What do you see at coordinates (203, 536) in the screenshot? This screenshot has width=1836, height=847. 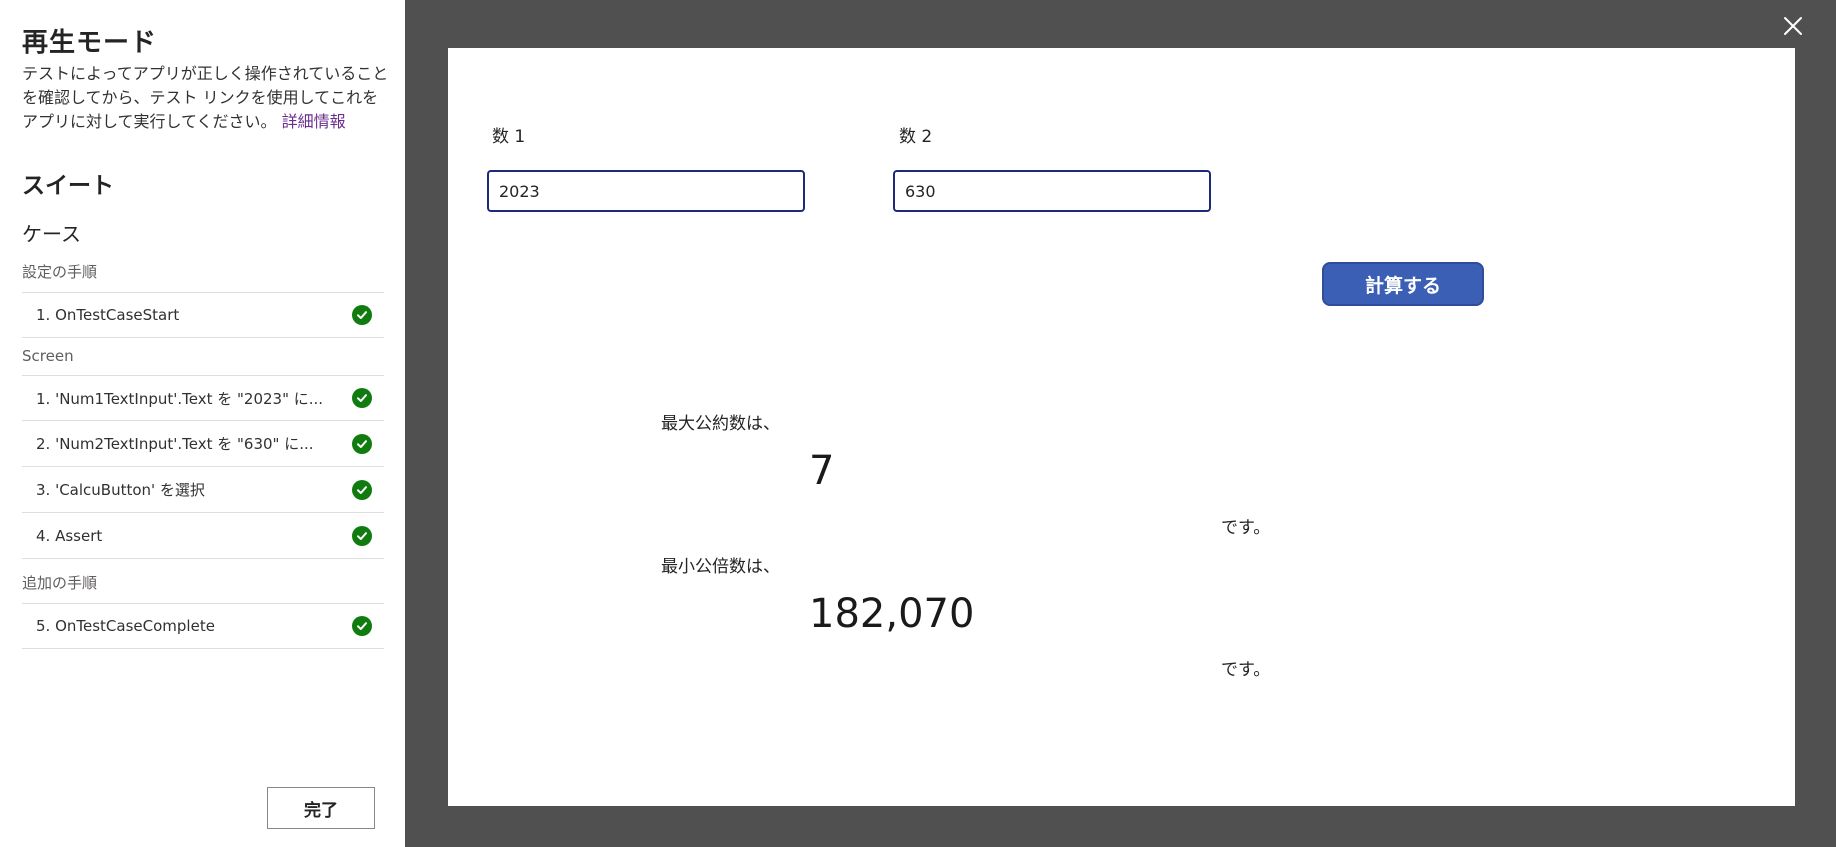 I see `step-row-screen-4: 4. Assert` at bounding box center [203, 536].